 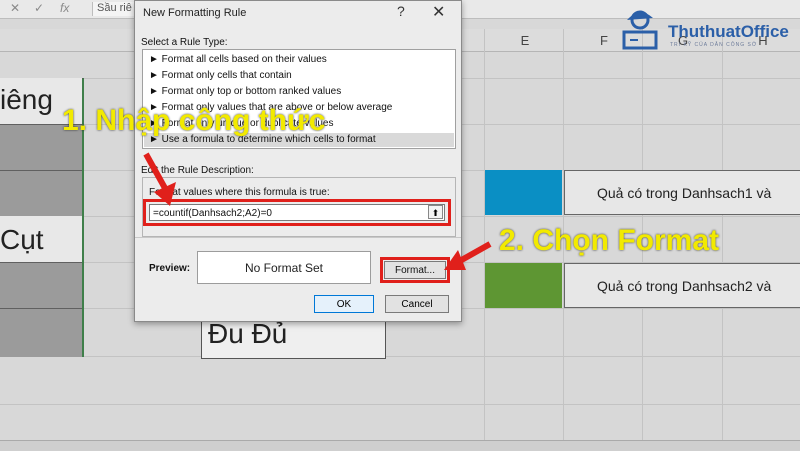 What do you see at coordinates (682, 285) in the screenshot?
I see `cell-fruit-row2: Quả có trong Danhsach2 và` at bounding box center [682, 285].